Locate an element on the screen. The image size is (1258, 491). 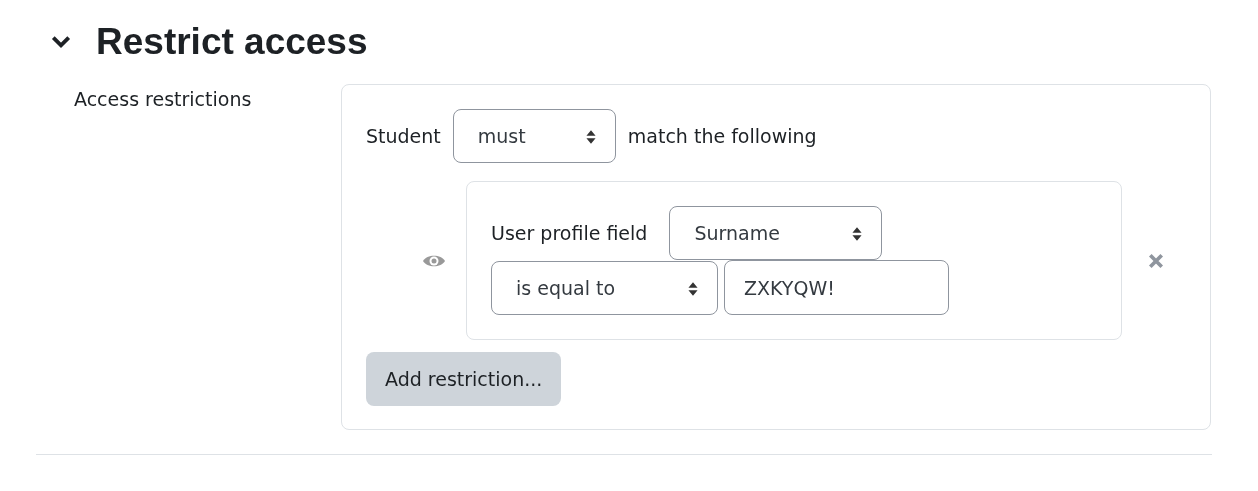
close-icon is located at coordinates (1156, 260).